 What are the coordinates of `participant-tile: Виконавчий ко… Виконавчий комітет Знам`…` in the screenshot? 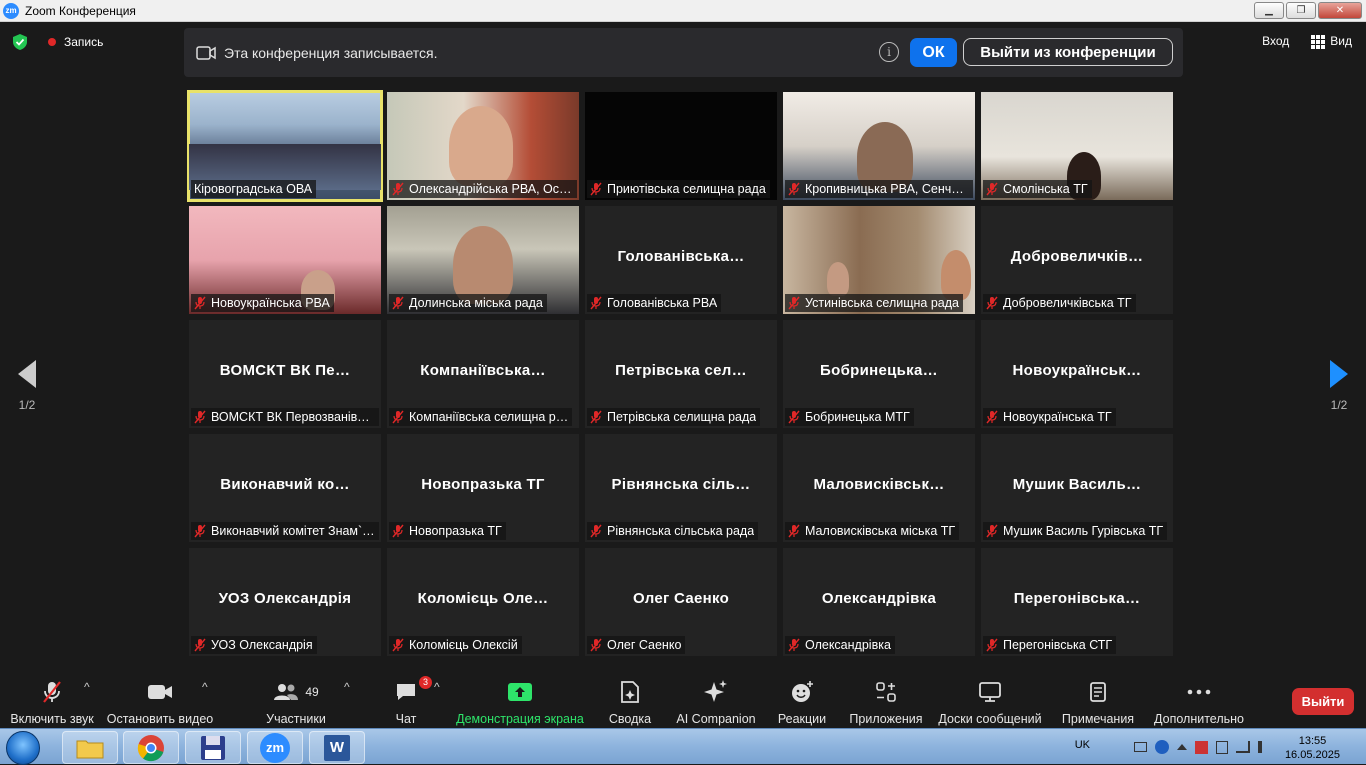 It's located at (285, 488).